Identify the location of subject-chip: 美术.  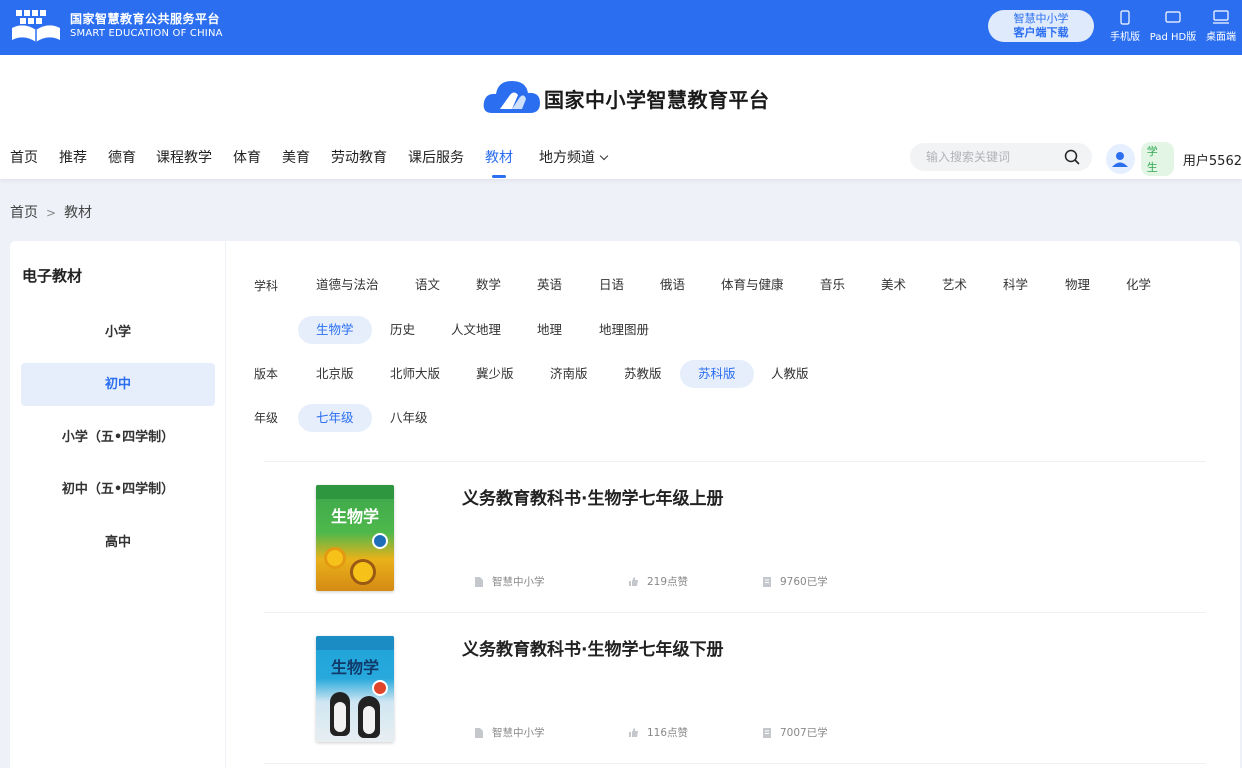
(893, 285).